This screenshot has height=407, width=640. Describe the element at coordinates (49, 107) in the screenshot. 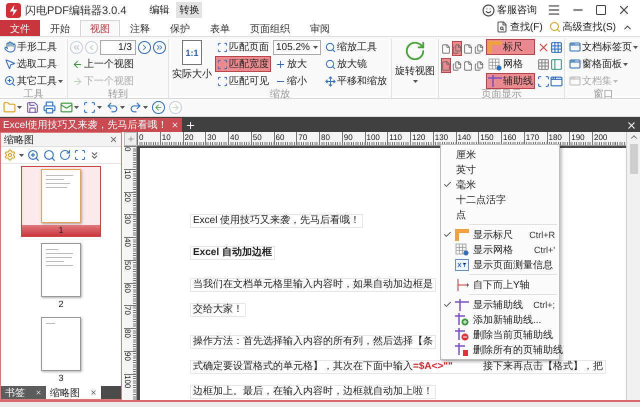

I see `print-button` at that location.